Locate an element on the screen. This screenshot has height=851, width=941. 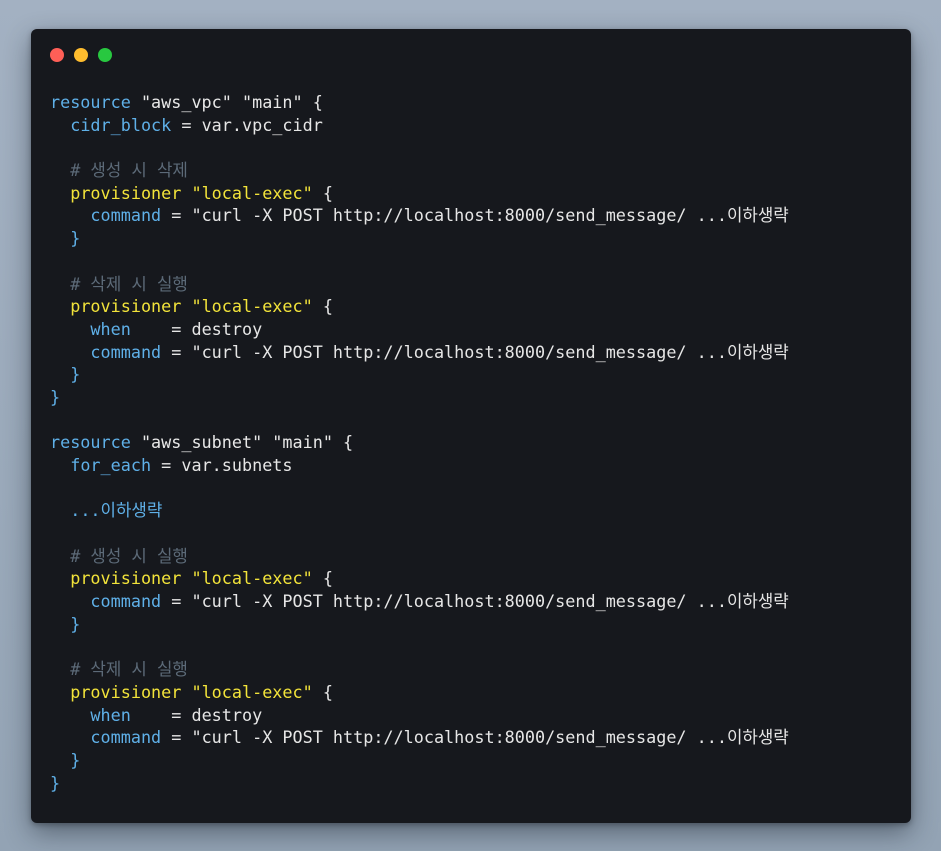
attribute-value: = var.subnets is located at coordinates (227, 465).